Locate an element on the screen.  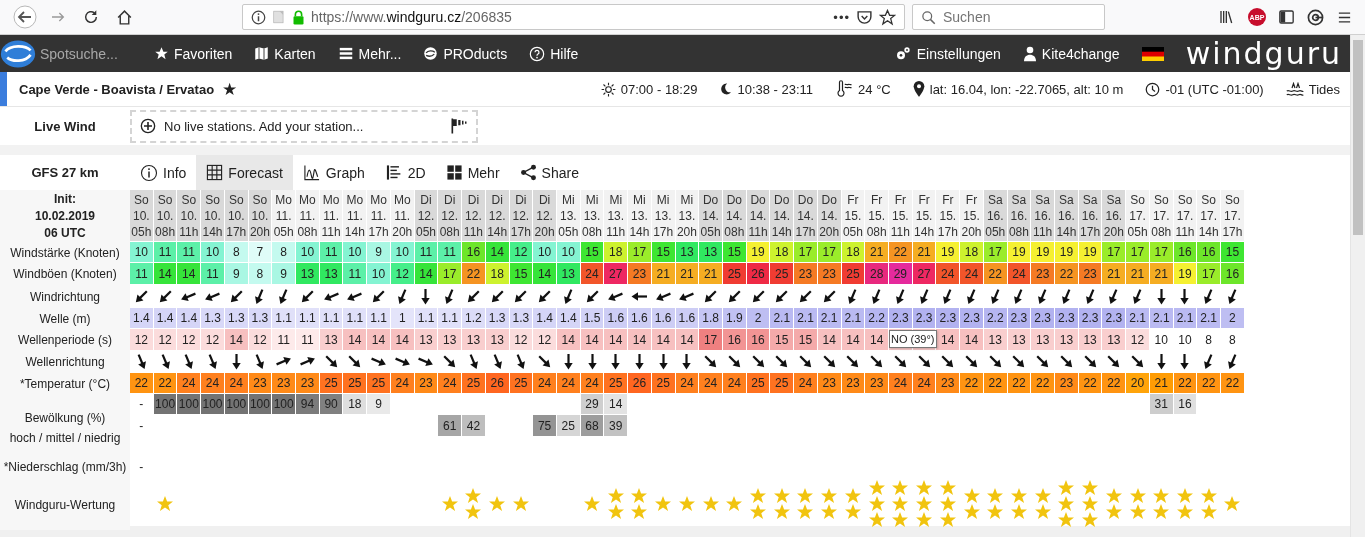
flag-icon is located at coordinates (1152, 53).